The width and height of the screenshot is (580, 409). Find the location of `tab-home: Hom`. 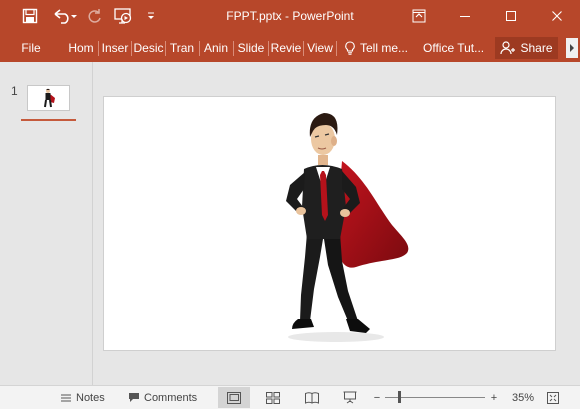

tab-home: Hom is located at coordinates (81, 48).